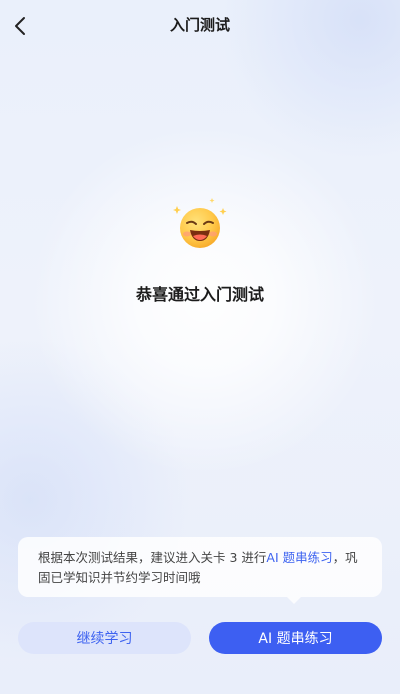 This screenshot has height=694, width=400. I want to click on result-title: 恭喜通过入门测试, so click(199, 294).